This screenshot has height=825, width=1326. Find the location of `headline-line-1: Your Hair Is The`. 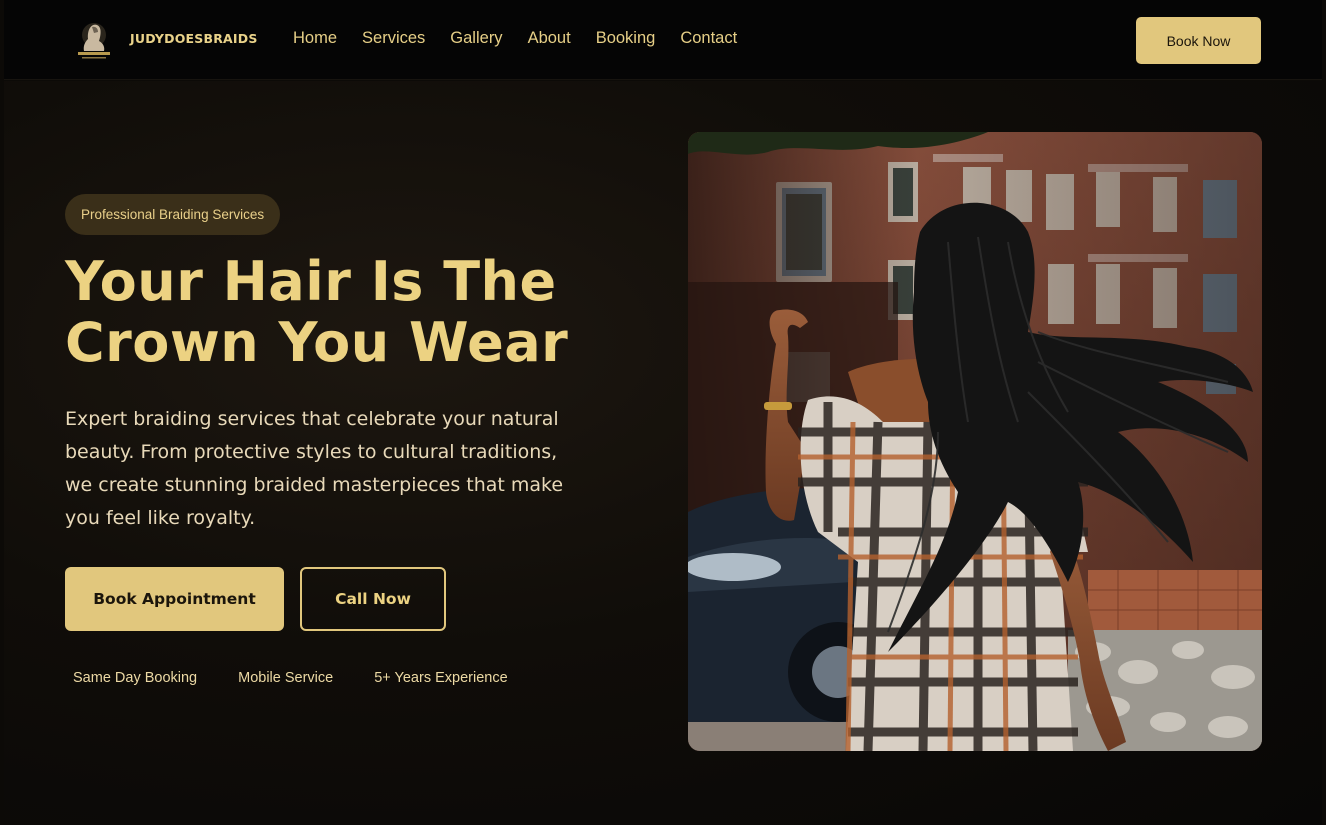

headline-line-1: Your Hair Is The is located at coordinates (311, 281).